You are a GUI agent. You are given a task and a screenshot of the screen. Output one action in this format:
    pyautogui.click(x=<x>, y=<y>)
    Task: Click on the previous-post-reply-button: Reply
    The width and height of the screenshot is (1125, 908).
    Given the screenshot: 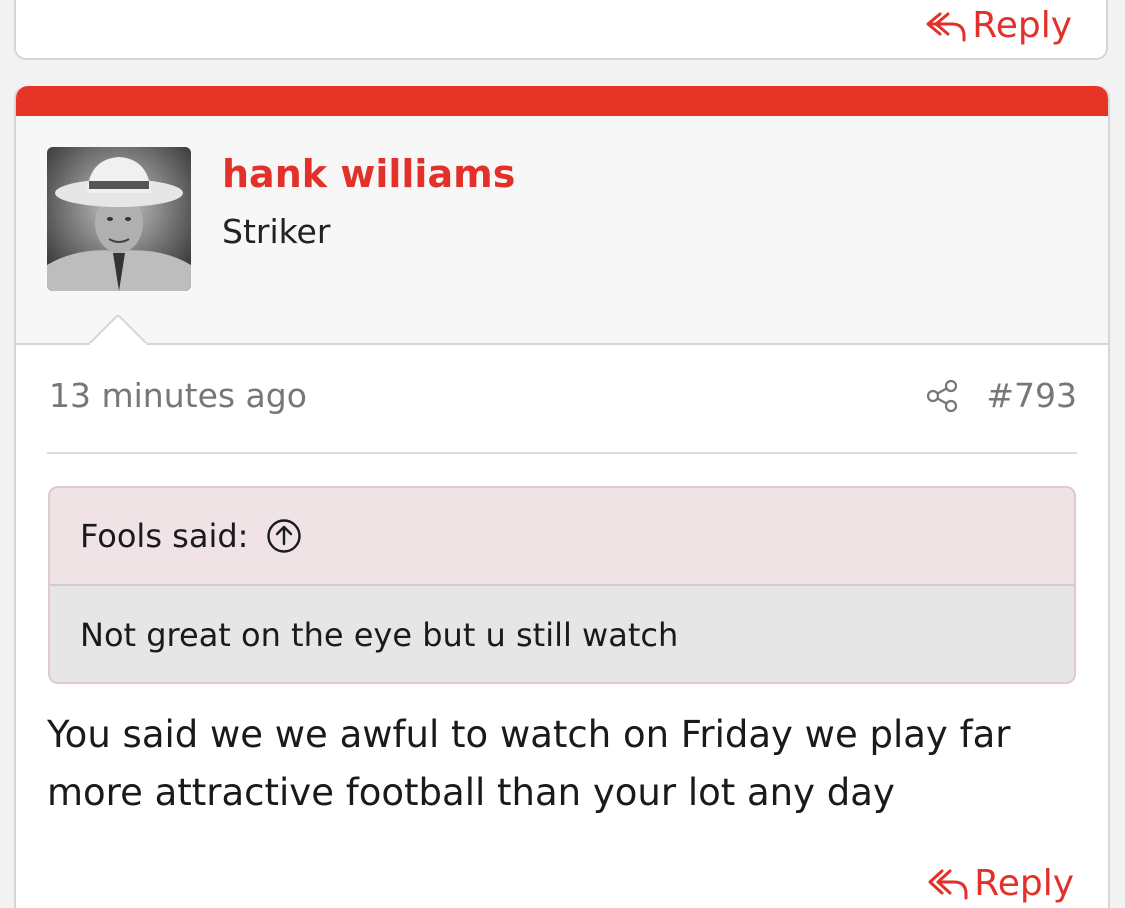 What is the action you would take?
    pyautogui.click(x=999, y=26)
    